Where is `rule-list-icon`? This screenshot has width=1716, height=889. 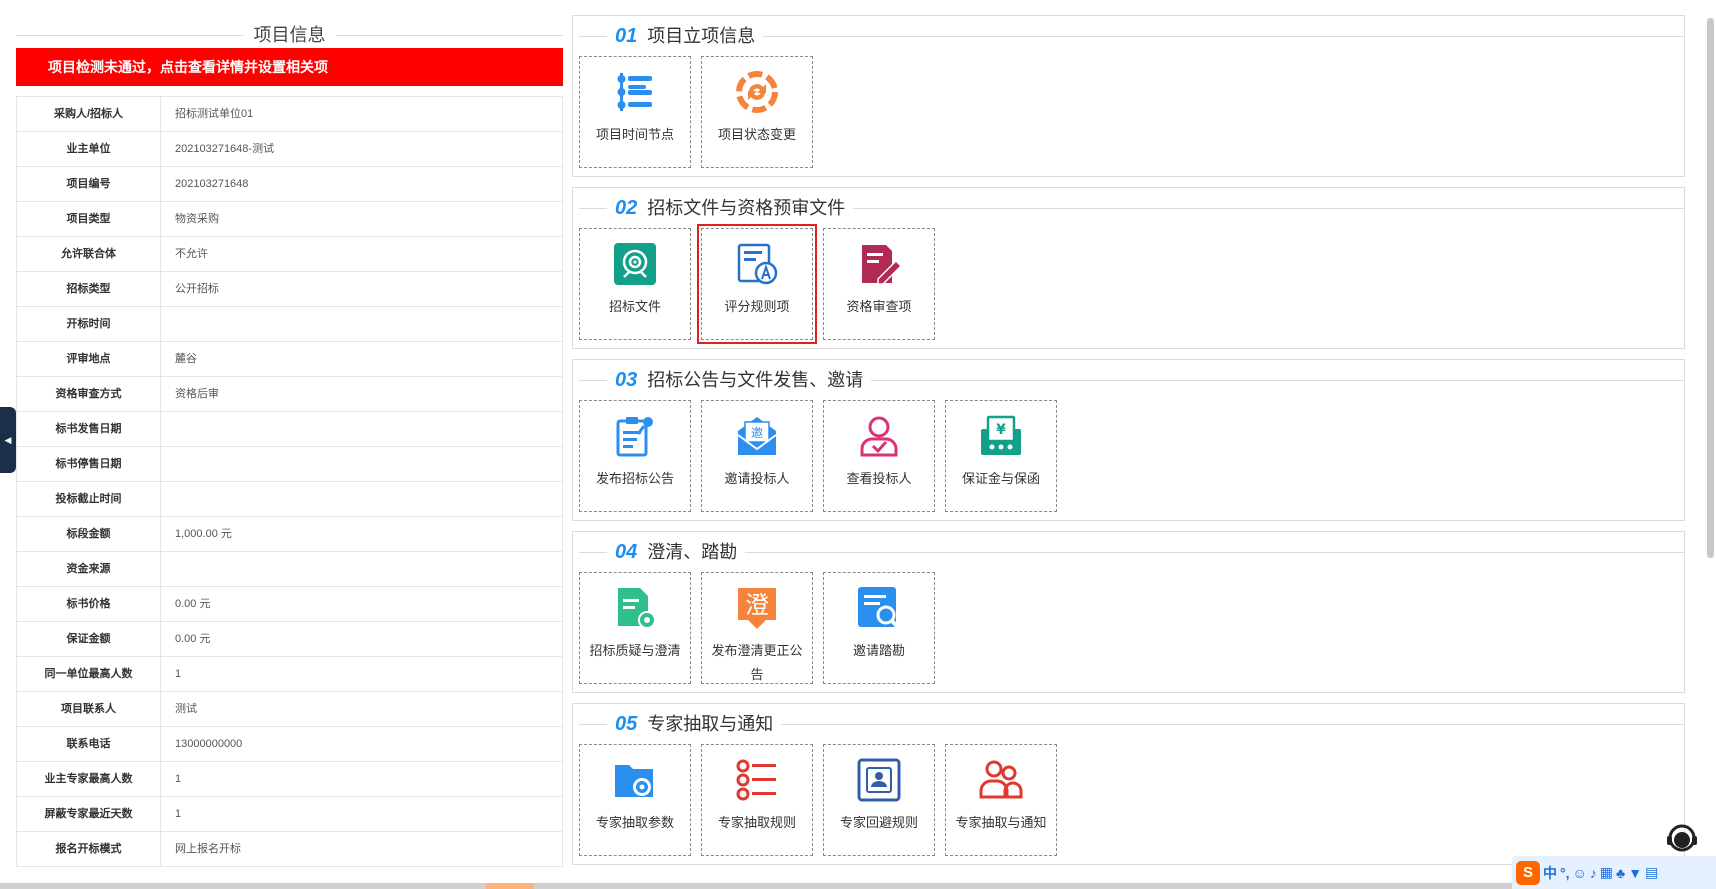 rule-list-icon is located at coordinates (757, 780).